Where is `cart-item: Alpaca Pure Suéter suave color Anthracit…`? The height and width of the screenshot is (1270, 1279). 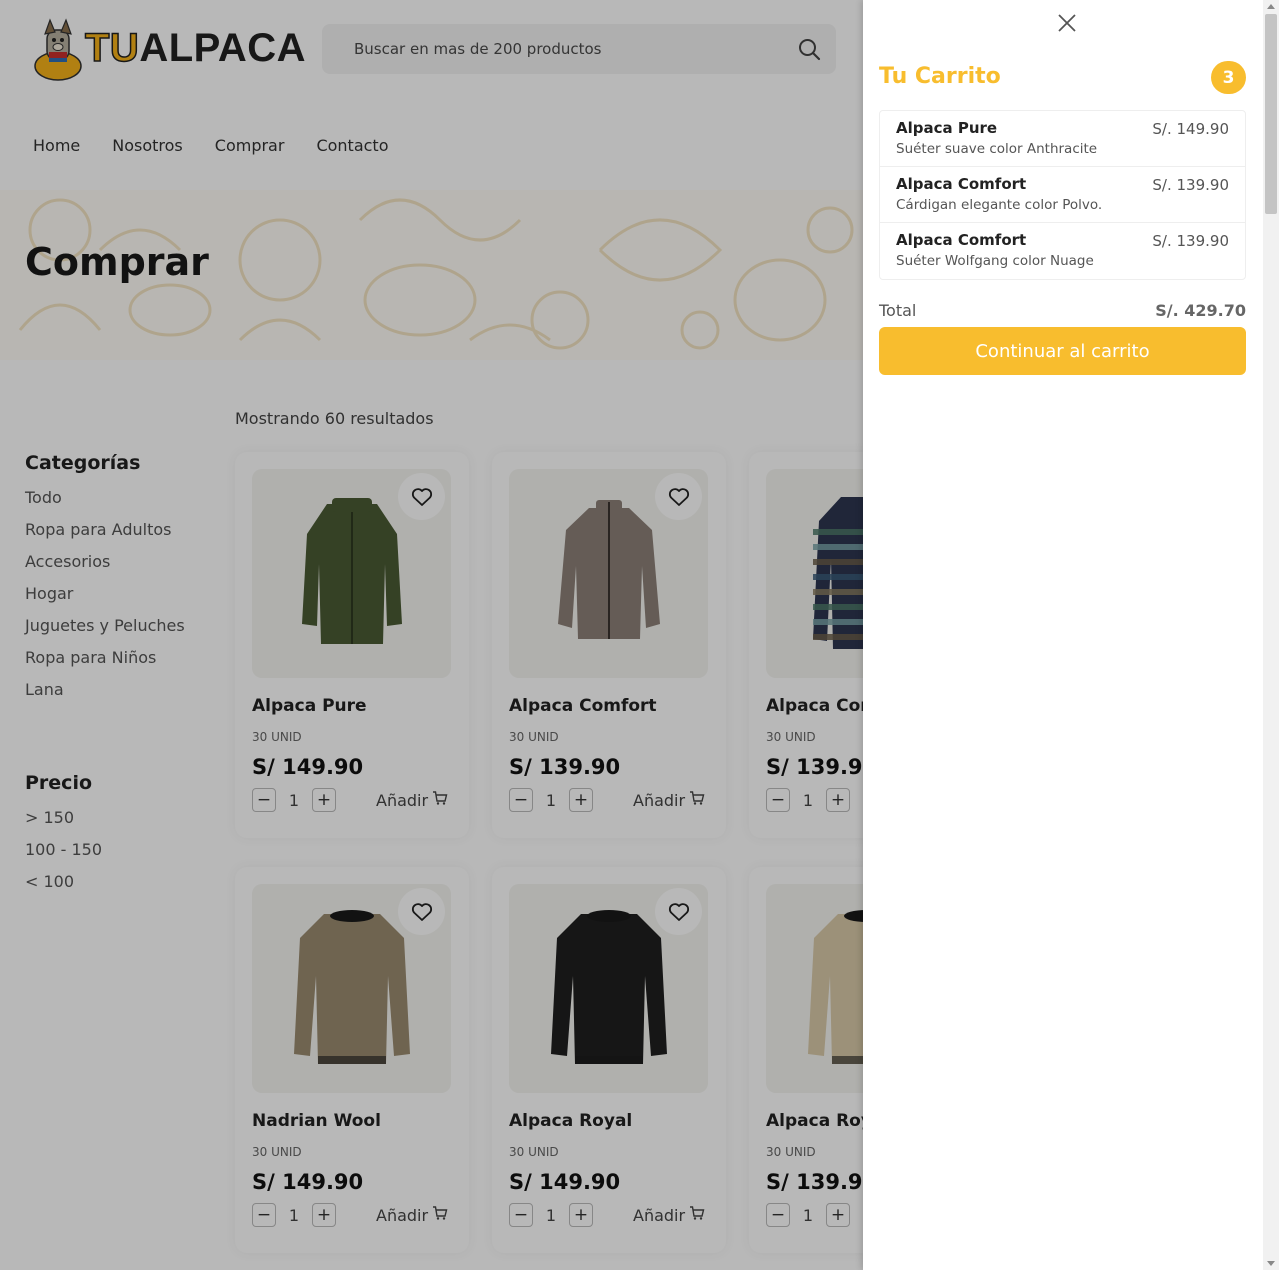 cart-item: Alpaca Pure Suéter suave color Anthracit… is located at coordinates (1062, 139).